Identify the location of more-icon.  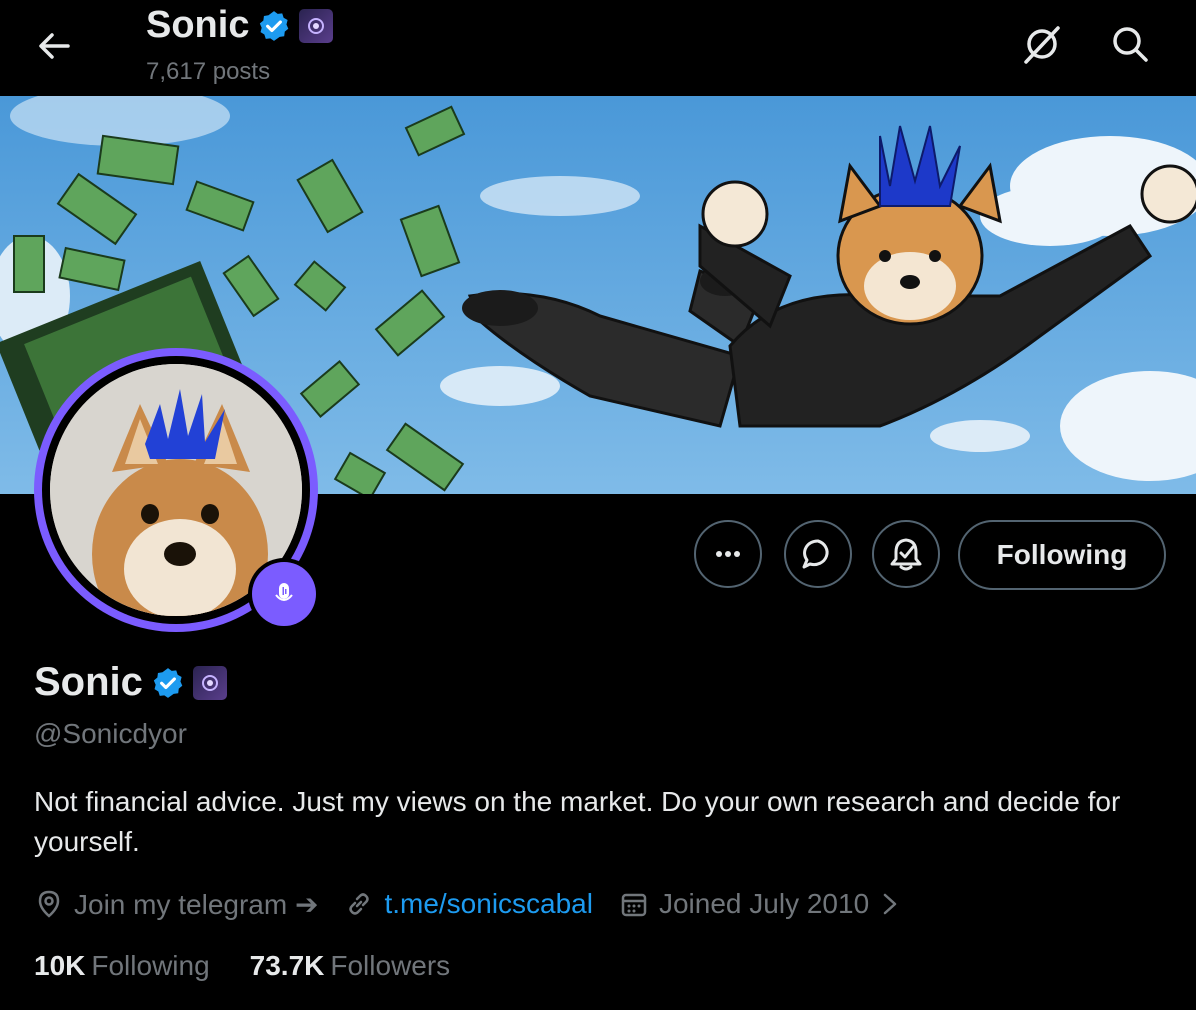
(728, 554).